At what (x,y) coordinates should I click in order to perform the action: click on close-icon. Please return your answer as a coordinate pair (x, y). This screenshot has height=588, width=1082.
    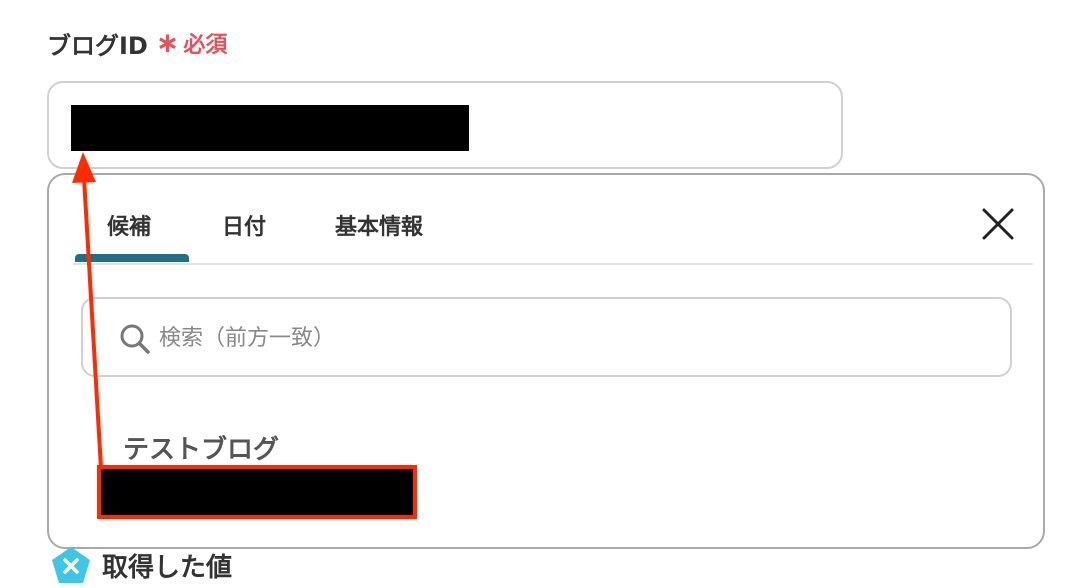
    Looking at the image, I should click on (998, 224).